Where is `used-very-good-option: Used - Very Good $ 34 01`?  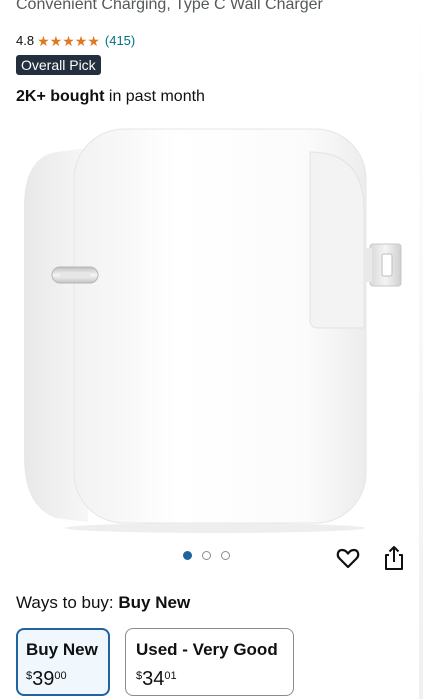
used-very-good-option: Used - Very Good $ 34 01 is located at coordinates (209, 662).